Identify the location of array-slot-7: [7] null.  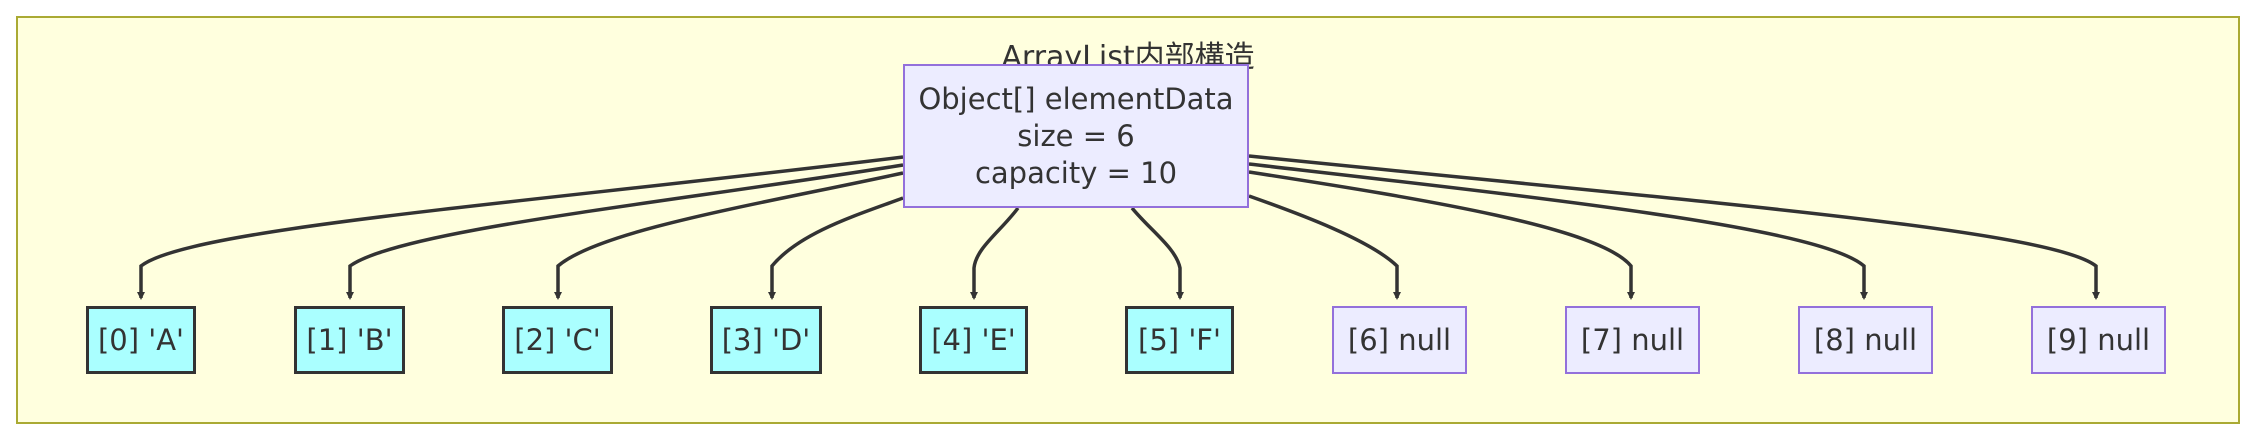
(1632, 340).